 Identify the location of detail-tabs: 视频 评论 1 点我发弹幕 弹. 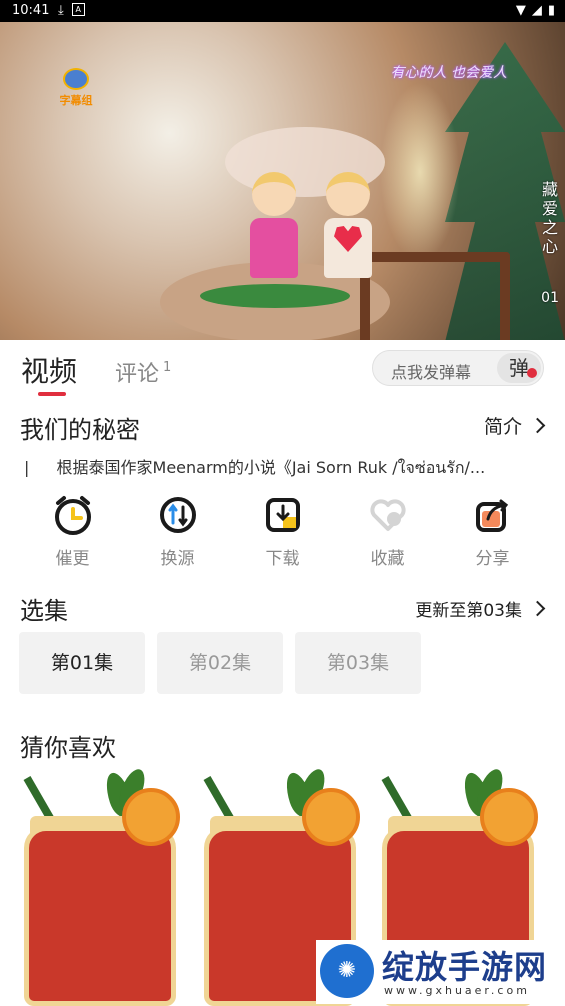
(282, 370).